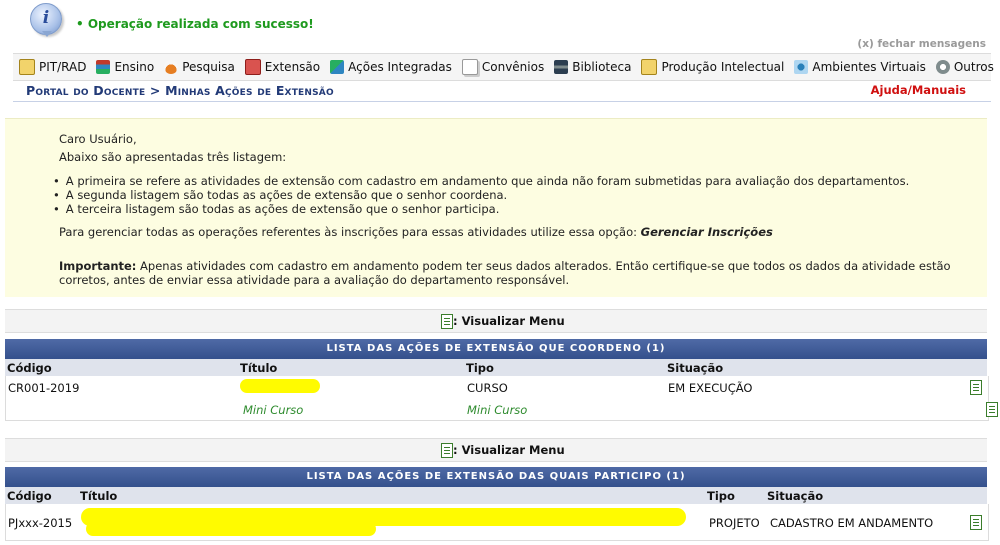  Describe the element at coordinates (469, 67) in the screenshot. I see `pages-icon` at that location.